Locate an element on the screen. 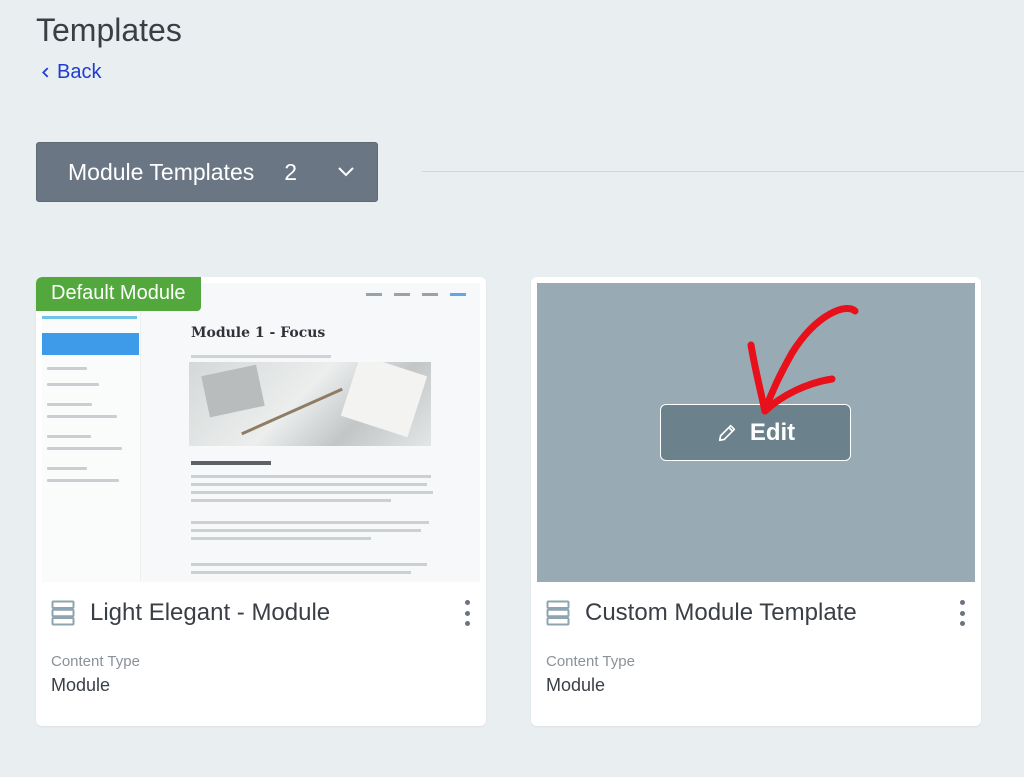 This screenshot has height=777, width=1024. chevron-down-icon is located at coordinates (346, 172).